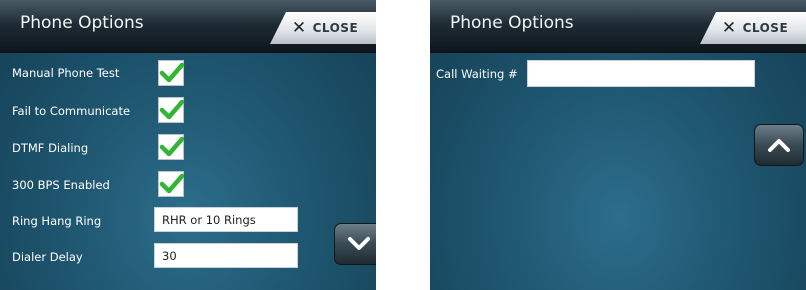 The height and width of the screenshot is (290, 806). I want to click on field-label-ring-hang-ring: Ring Hang Ring, so click(57, 221).